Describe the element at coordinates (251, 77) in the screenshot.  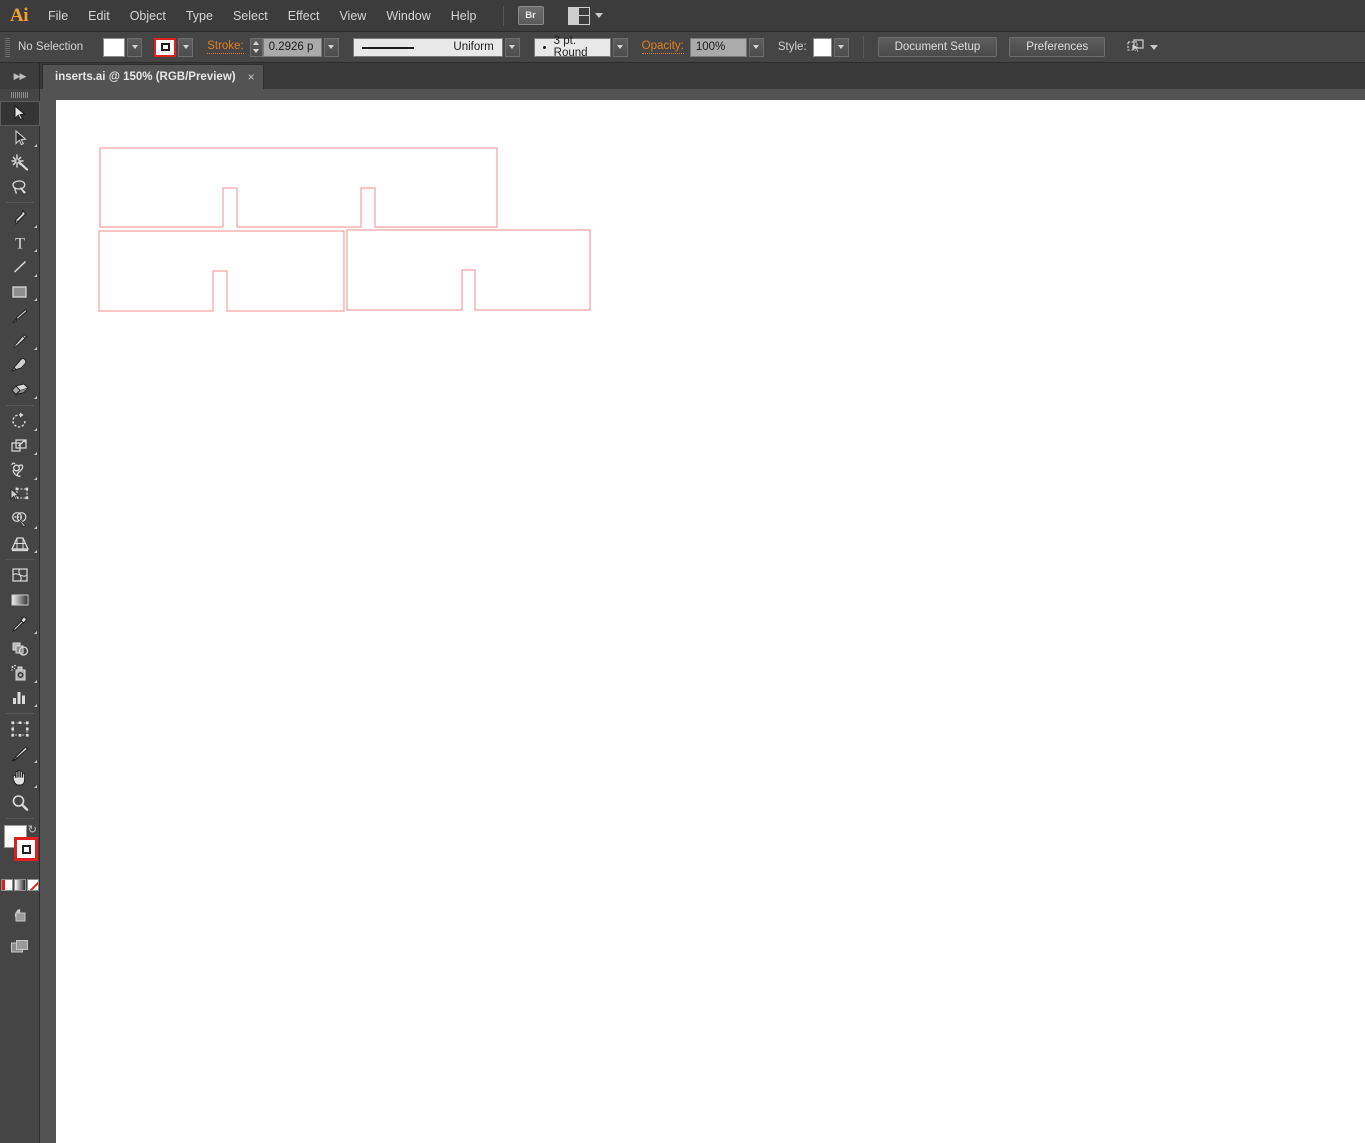
I see `close-icon: ×` at that location.